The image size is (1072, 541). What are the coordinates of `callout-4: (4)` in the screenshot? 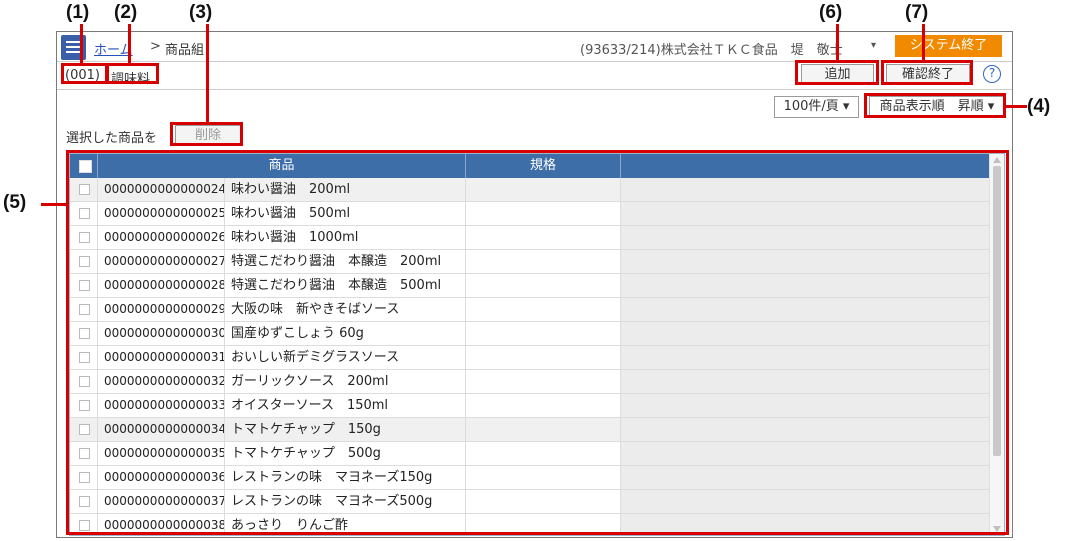 It's located at (1039, 106).